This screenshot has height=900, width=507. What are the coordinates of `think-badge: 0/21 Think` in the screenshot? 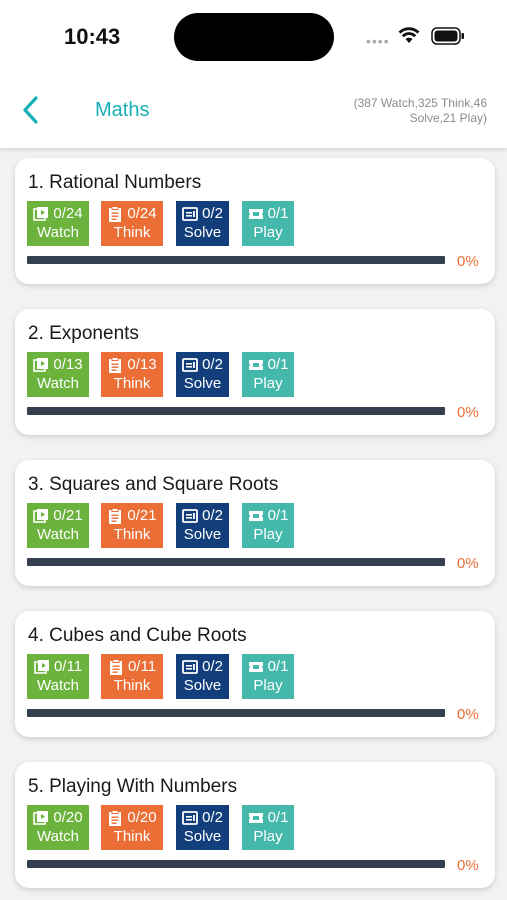 It's located at (132, 525).